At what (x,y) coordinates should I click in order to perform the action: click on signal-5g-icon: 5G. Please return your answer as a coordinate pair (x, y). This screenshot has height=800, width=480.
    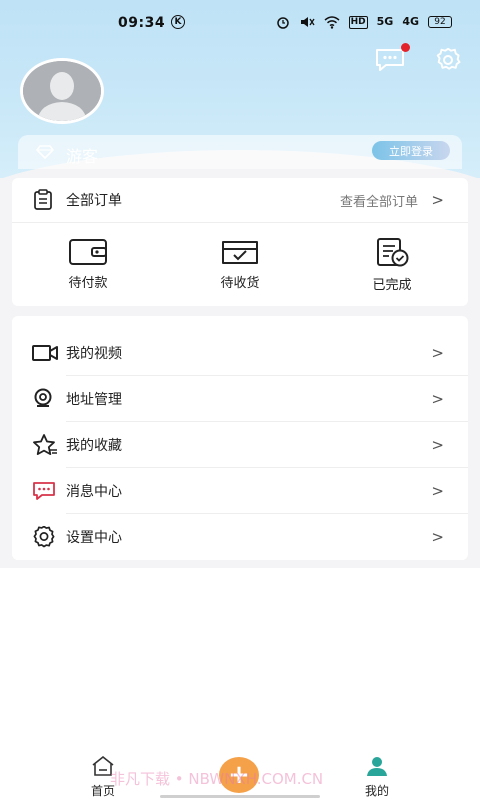
    Looking at the image, I should click on (385, 21).